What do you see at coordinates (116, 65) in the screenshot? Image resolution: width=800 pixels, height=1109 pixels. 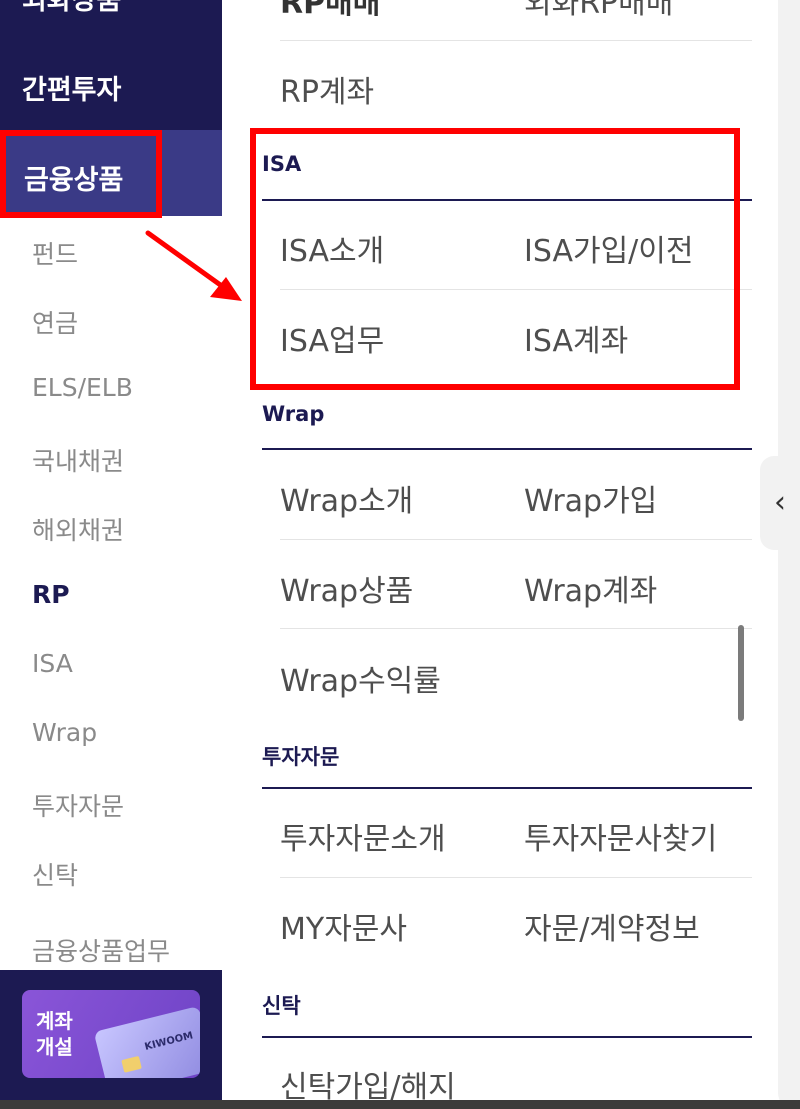 I see `sidebar-top-section: 외화상품 간편투자` at bounding box center [116, 65].